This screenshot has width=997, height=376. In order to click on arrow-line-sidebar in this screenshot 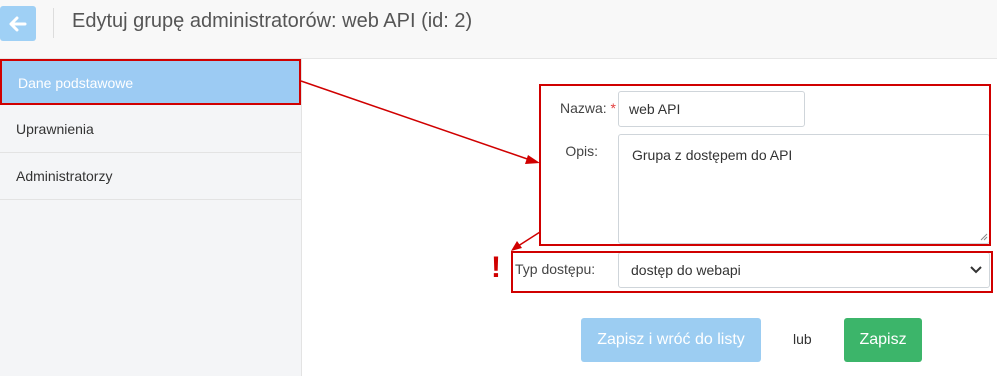, I will do `click(418, 121)`.